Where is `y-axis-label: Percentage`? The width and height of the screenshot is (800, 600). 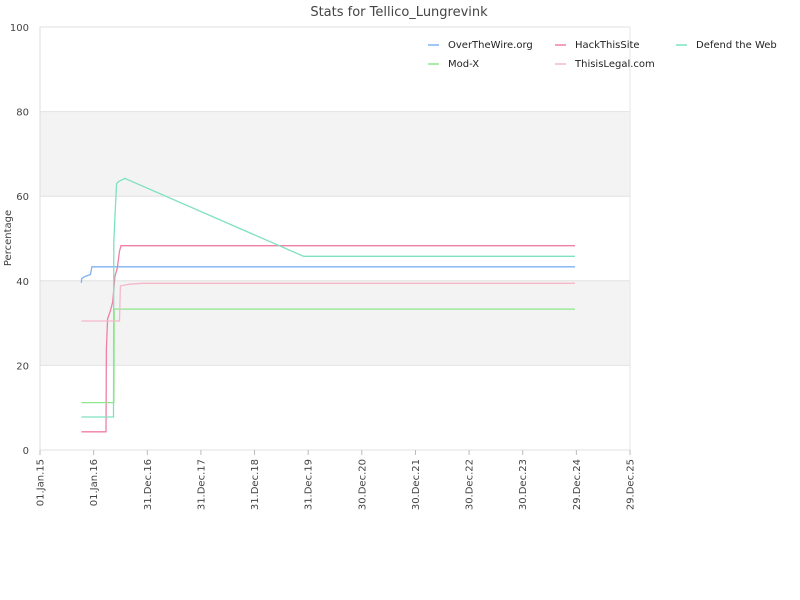
y-axis-label: Percentage is located at coordinates (8, 238).